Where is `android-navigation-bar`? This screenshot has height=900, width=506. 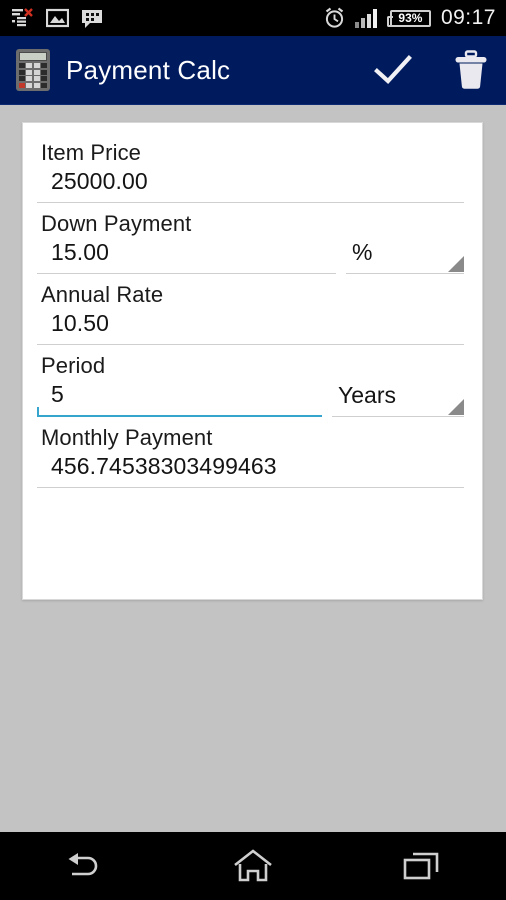
android-navigation-bar is located at coordinates (253, 866).